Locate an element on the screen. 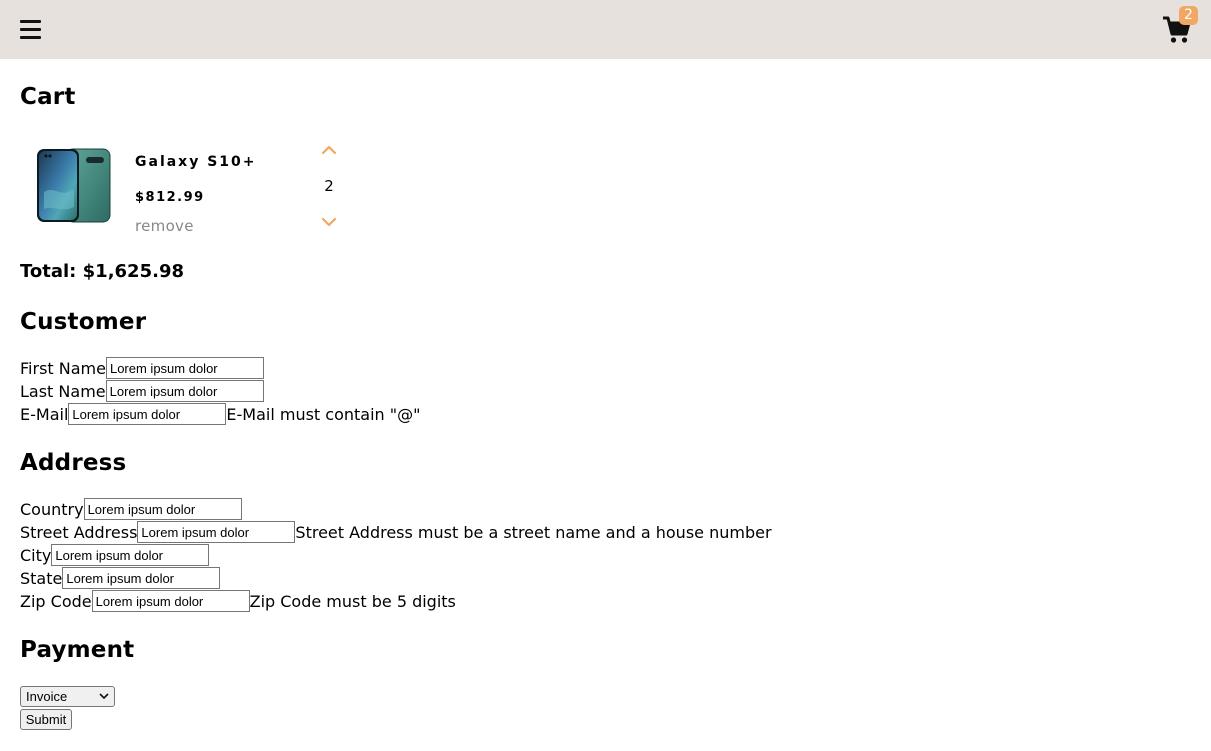 The image size is (1211, 751). last-name-row: Last Name is located at coordinates (142, 391).